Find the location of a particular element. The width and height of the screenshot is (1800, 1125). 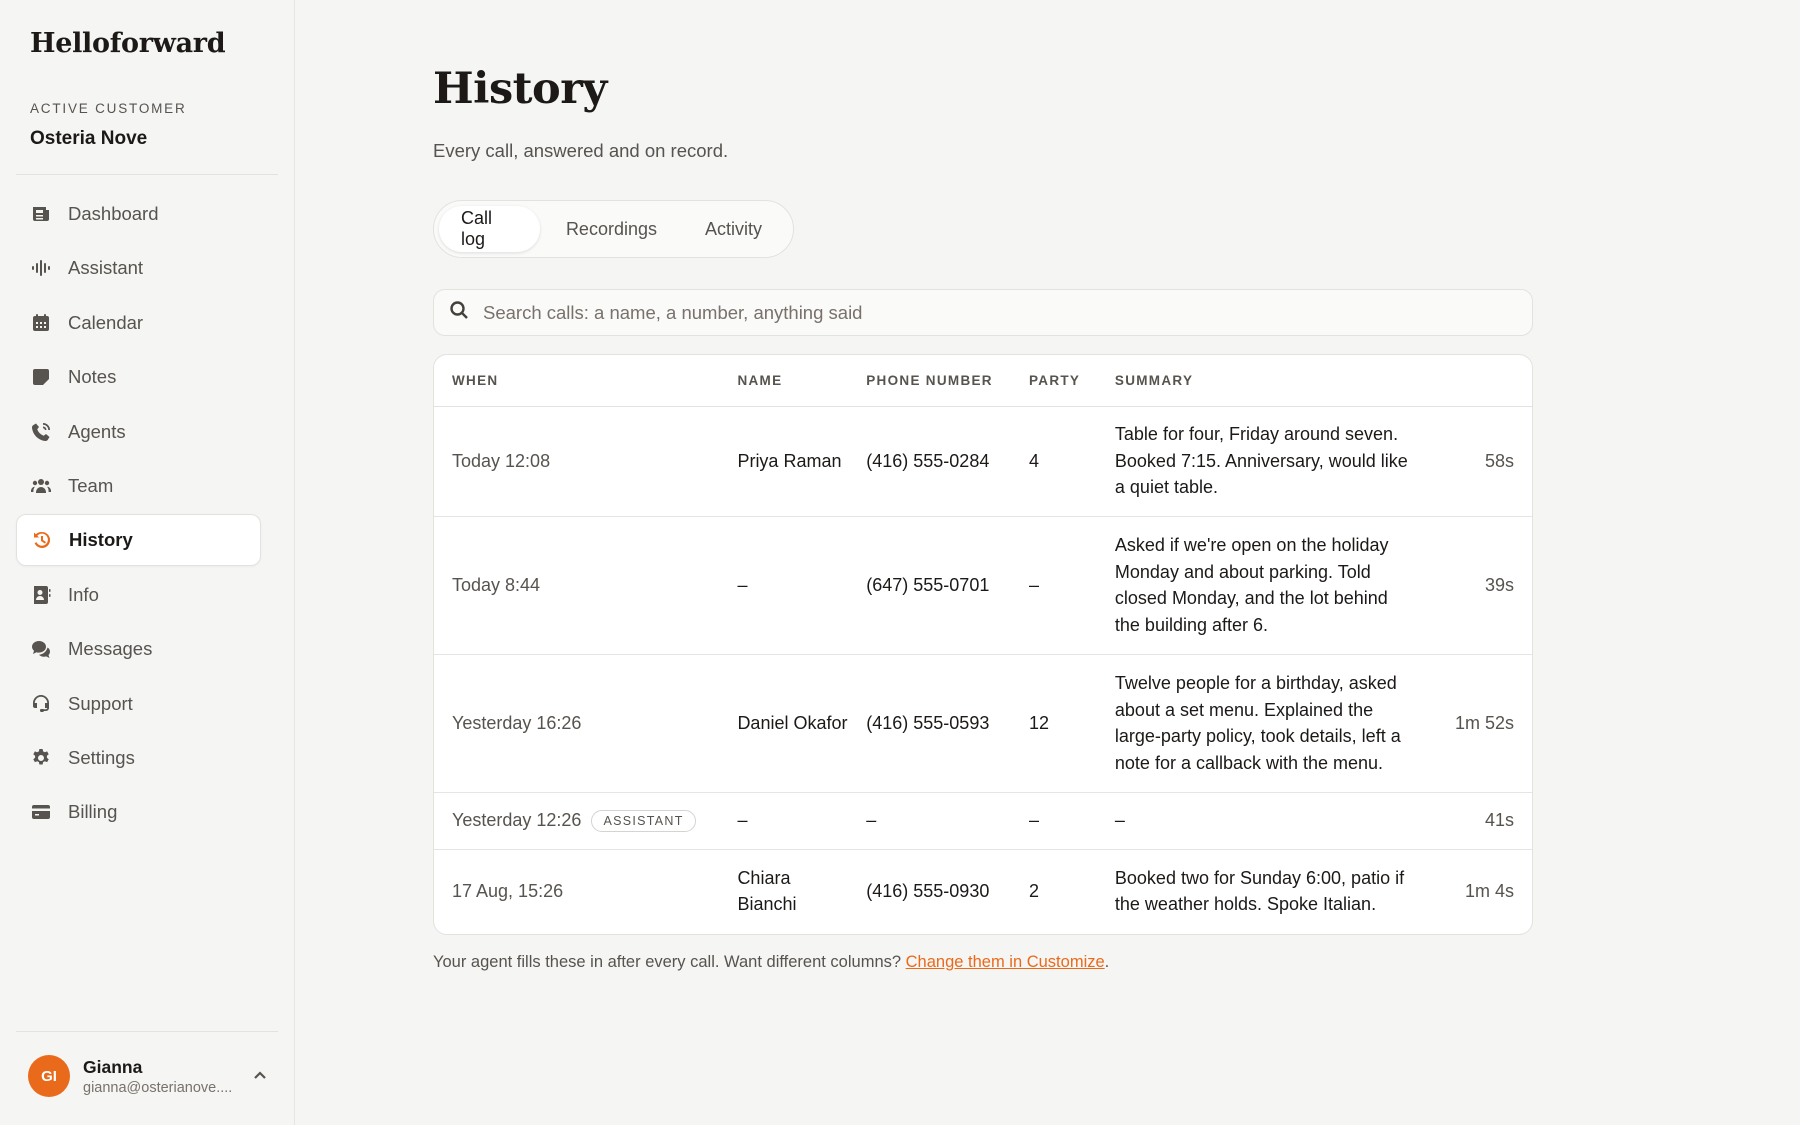

active-customer-label: ACTIVE CUSTOMER is located at coordinates (108, 108).